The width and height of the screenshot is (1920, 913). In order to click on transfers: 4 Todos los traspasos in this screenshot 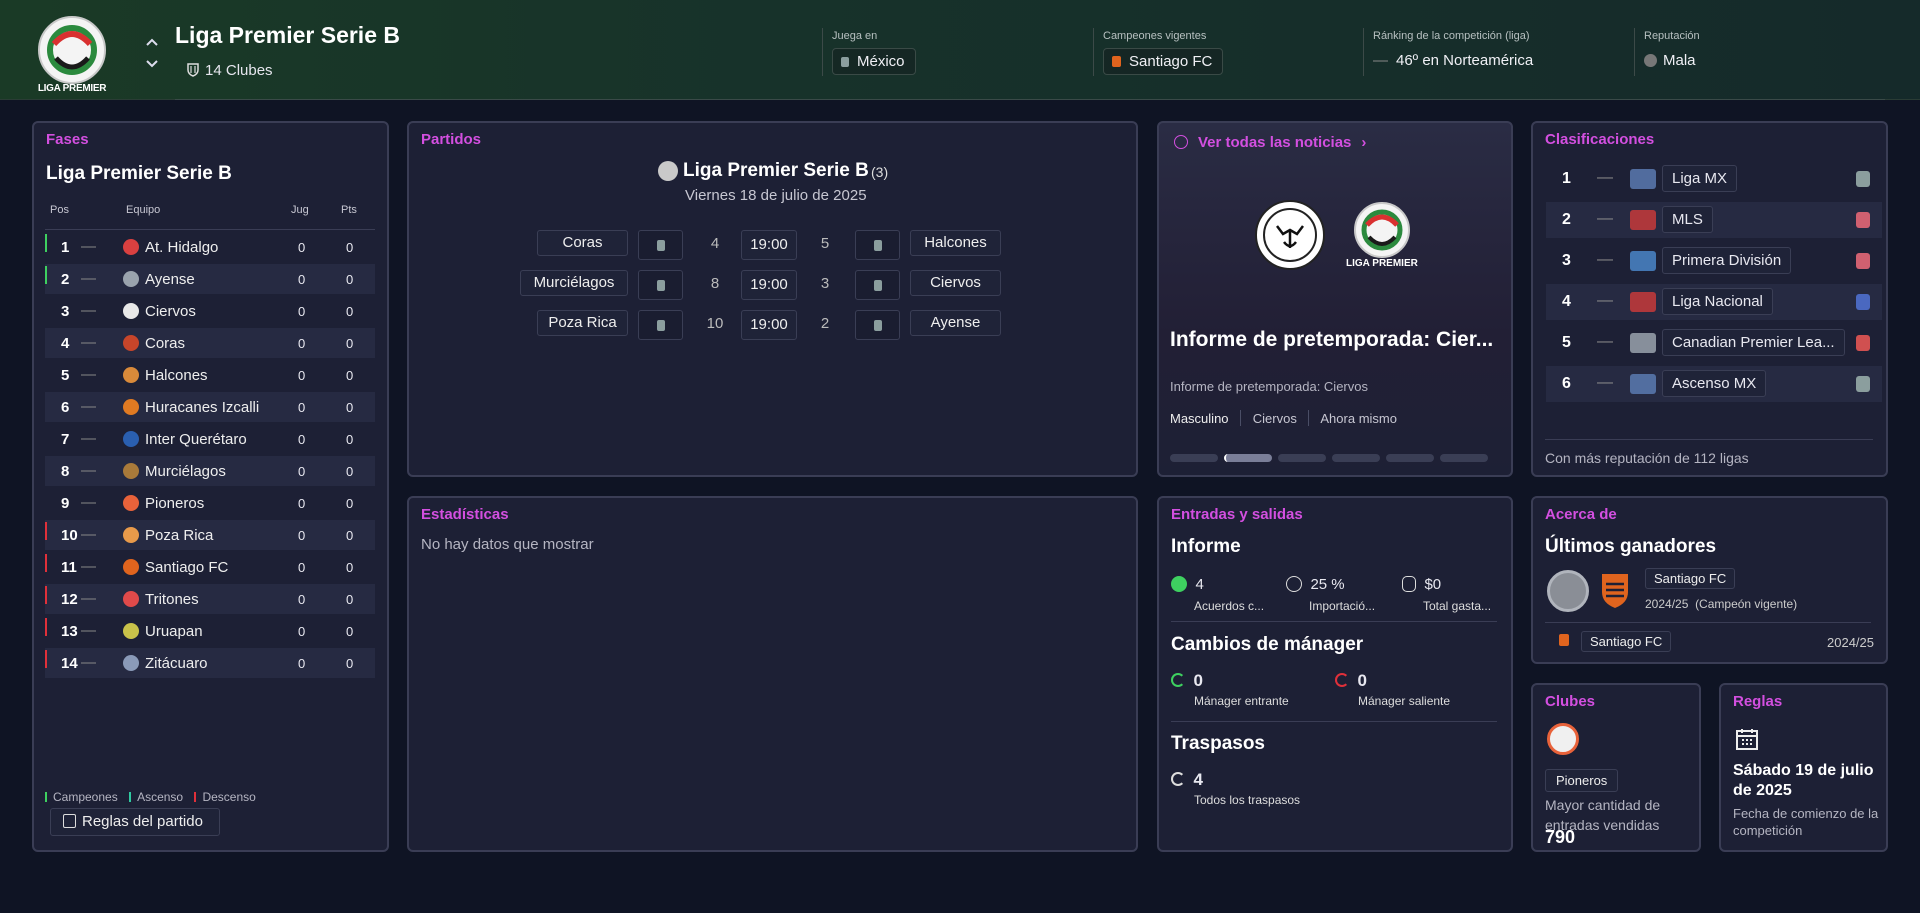, I will do `click(1235, 788)`.